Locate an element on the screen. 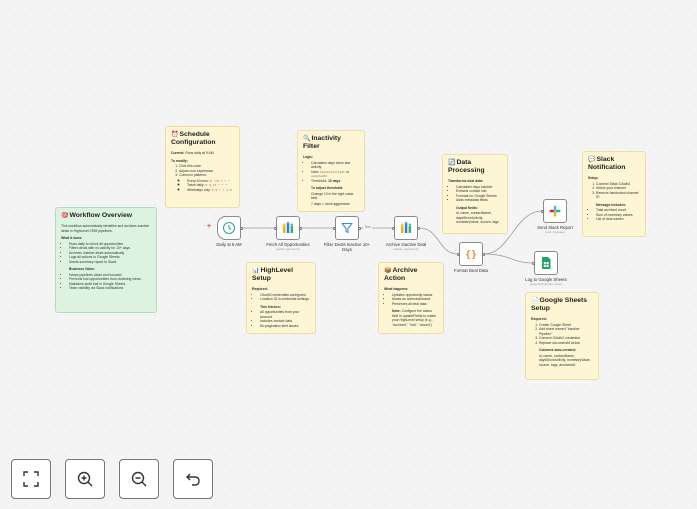  wire-label-true: True is located at coordinates (367, 227).